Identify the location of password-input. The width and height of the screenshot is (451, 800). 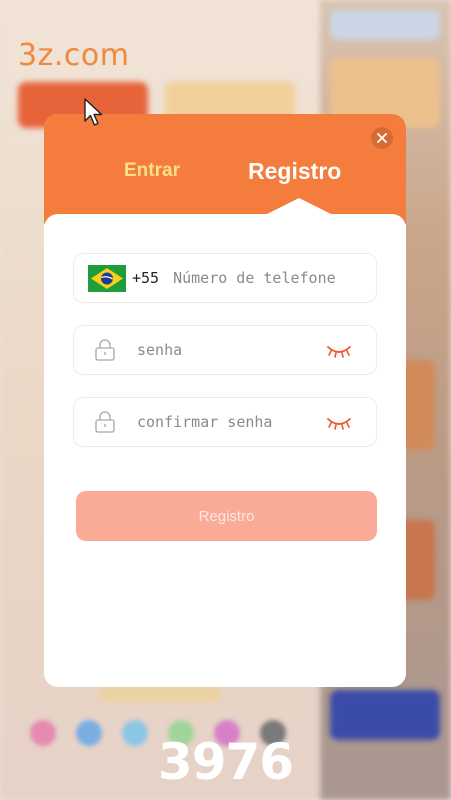
(227, 350).